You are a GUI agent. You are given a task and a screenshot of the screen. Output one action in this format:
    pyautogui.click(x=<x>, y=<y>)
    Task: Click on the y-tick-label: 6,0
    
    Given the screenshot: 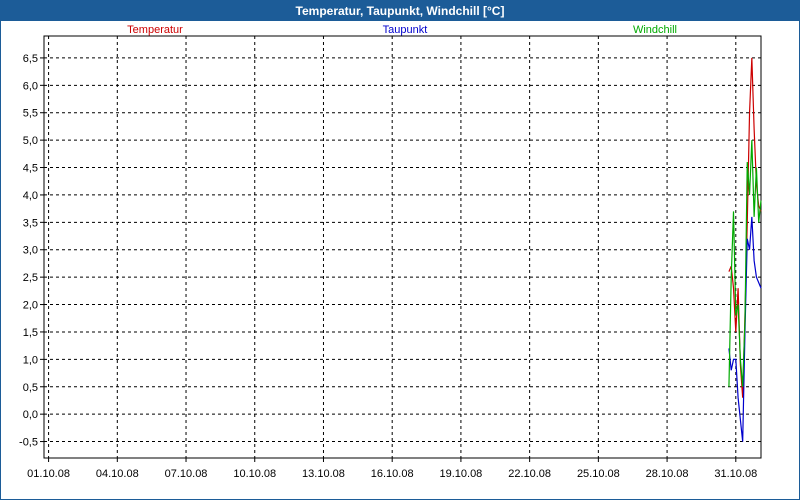 What is the action you would take?
    pyautogui.click(x=30, y=86)
    